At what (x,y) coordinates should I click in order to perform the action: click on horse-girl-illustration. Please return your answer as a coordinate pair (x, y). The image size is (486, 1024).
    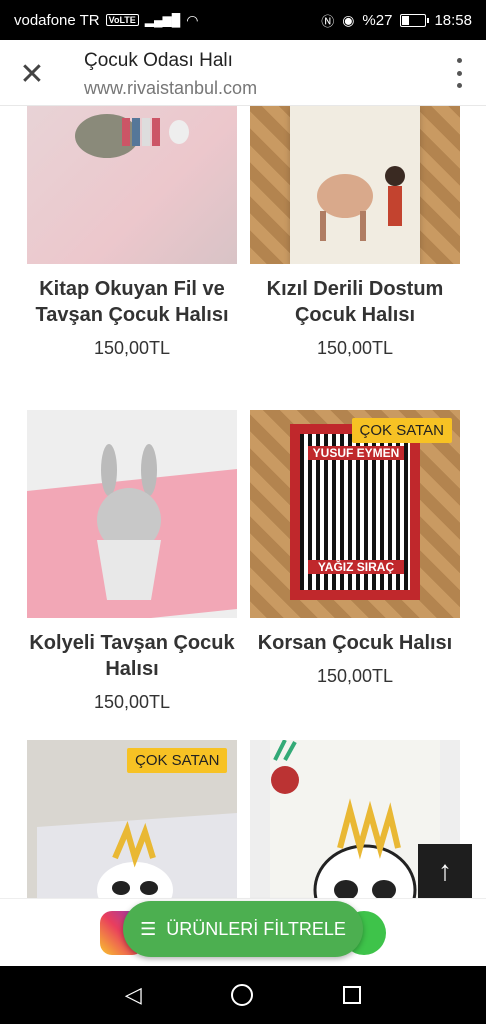
    Looking at the image, I should click on (361, 203).